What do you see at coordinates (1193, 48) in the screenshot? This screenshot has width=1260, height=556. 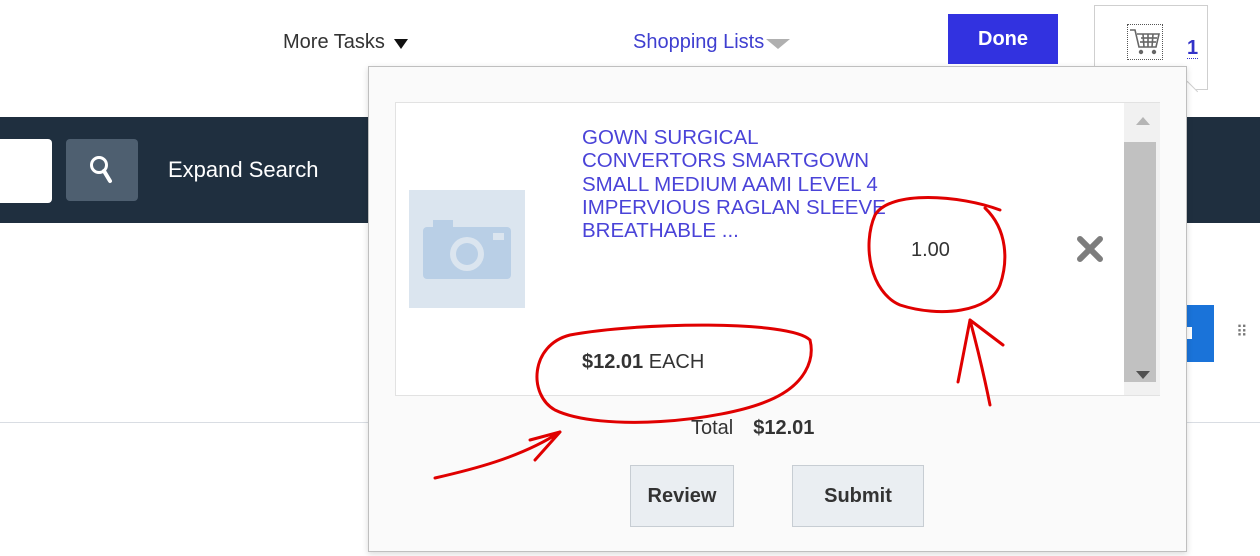 I see `cart-count-badge: 1` at bounding box center [1193, 48].